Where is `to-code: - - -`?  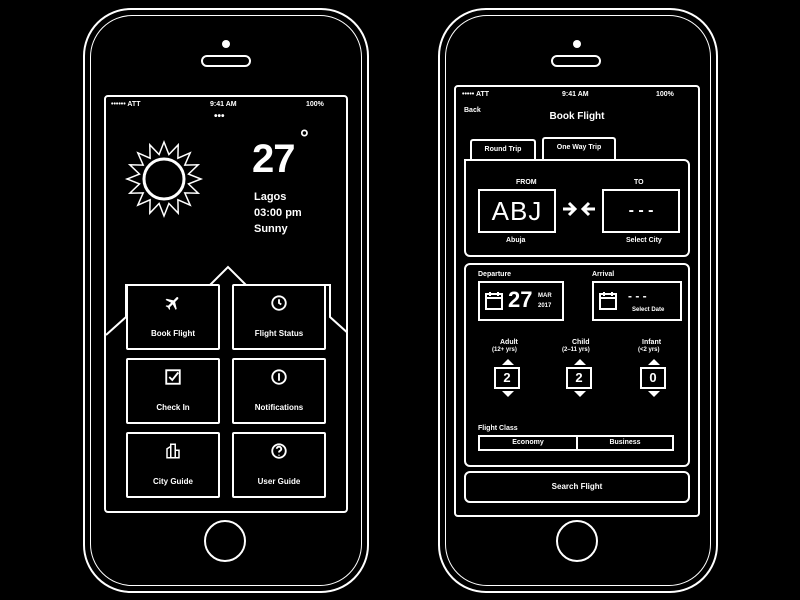
to-code: - - - is located at coordinates (641, 210).